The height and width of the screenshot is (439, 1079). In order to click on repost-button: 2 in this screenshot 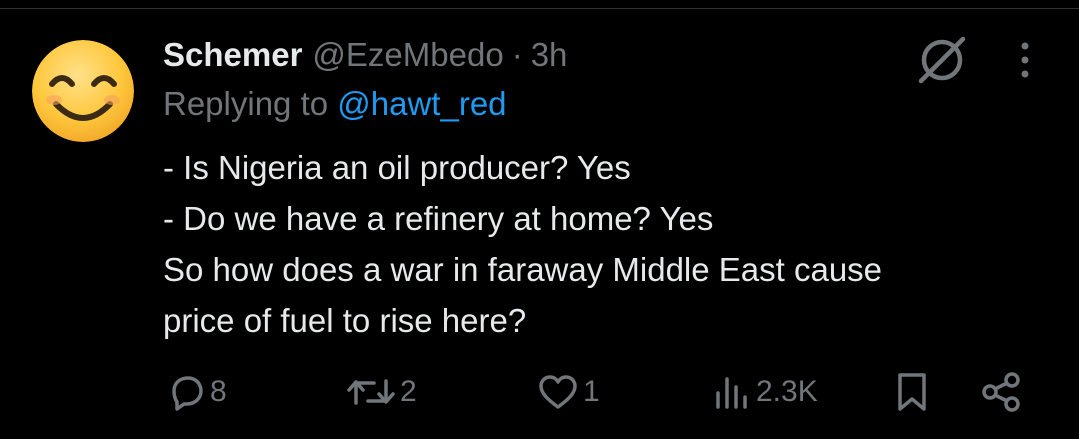, I will do `click(381, 392)`.